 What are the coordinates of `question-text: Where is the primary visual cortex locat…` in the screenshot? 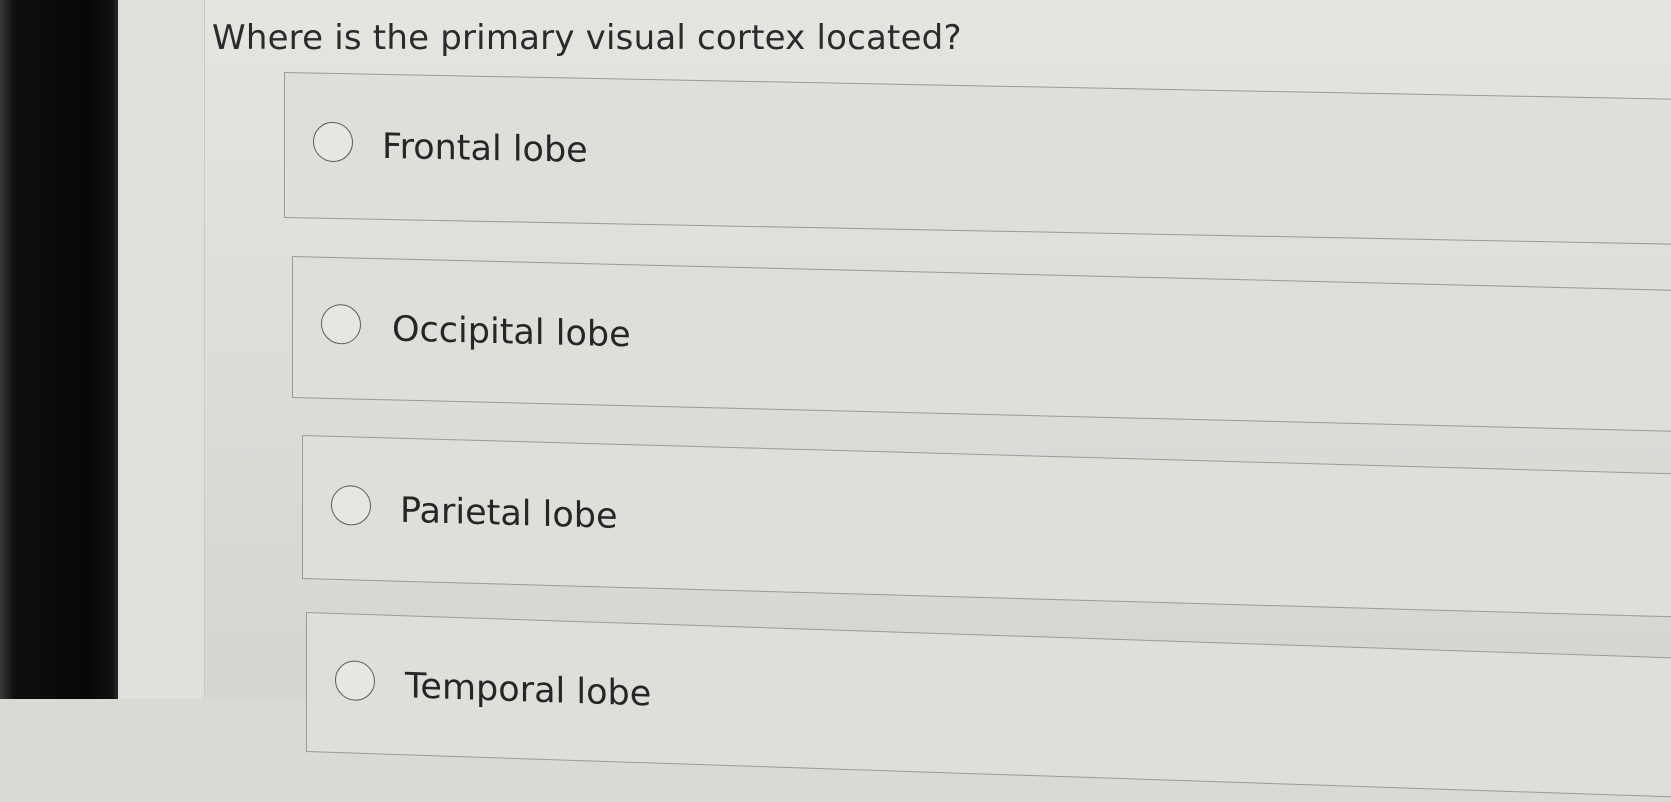 It's located at (587, 38).